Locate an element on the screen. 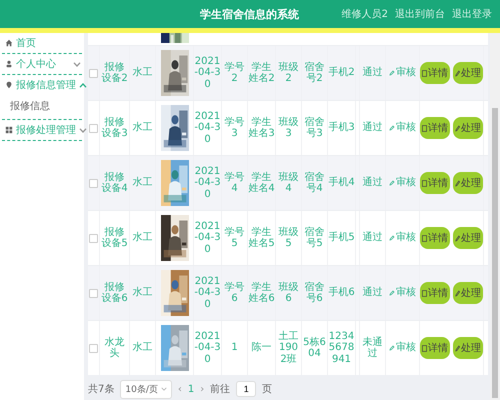 This screenshot has height=400, width=500. person-icon is located at coordinates (9, 64).